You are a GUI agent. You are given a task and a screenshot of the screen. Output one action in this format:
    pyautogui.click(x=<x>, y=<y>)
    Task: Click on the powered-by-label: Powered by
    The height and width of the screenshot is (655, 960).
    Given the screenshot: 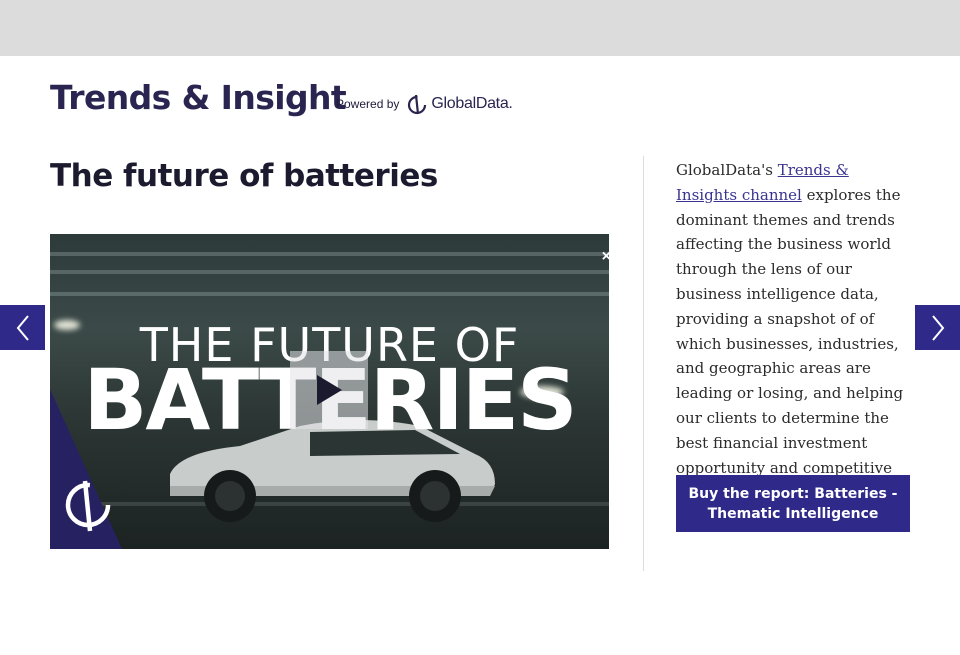 What is the action you would take?
    pyautogui.click(x=368, y=104)
    